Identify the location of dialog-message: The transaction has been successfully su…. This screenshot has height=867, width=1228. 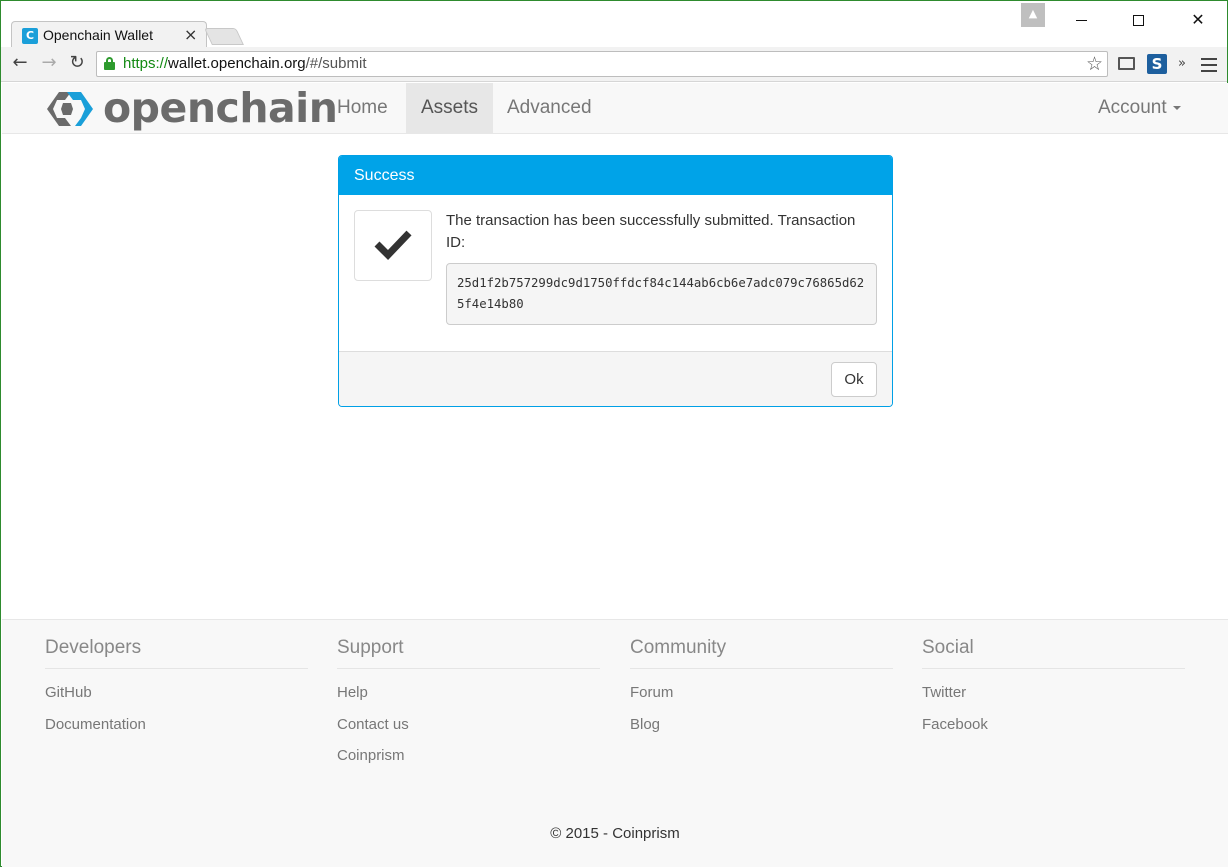
(651, 231).